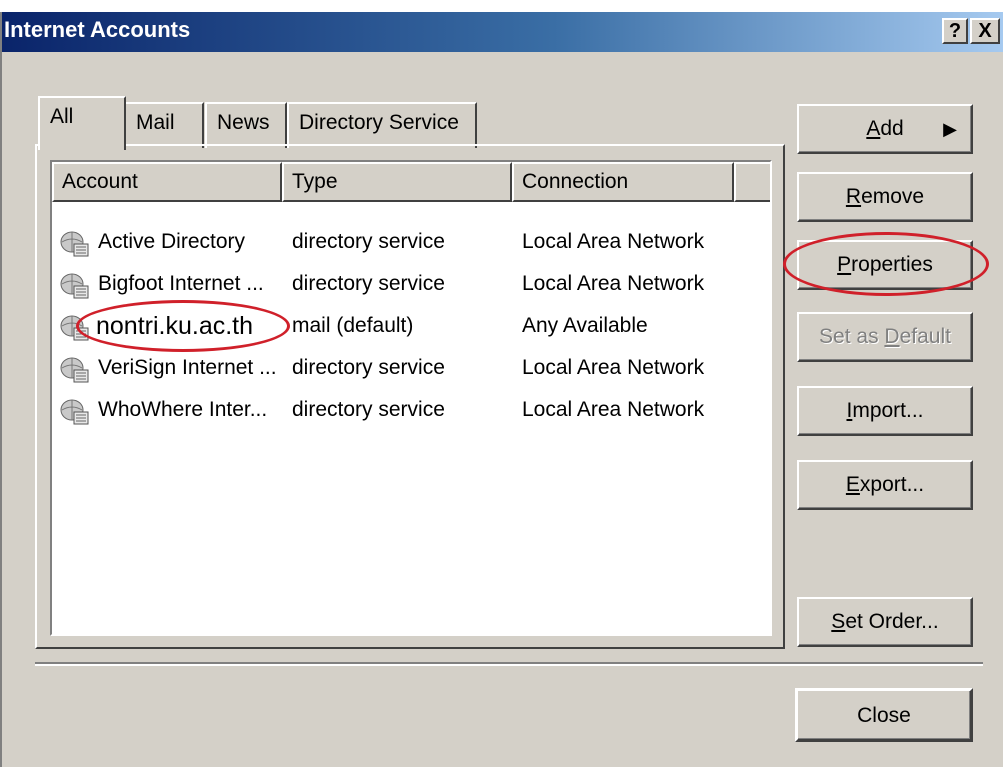 Image resolution: width=1003 pixels, height=767 pixels. What do you see at coordinates (886, 264) in the screenshot?
I see `annotation-ellipse-properties` at bounding box center [886, 264].